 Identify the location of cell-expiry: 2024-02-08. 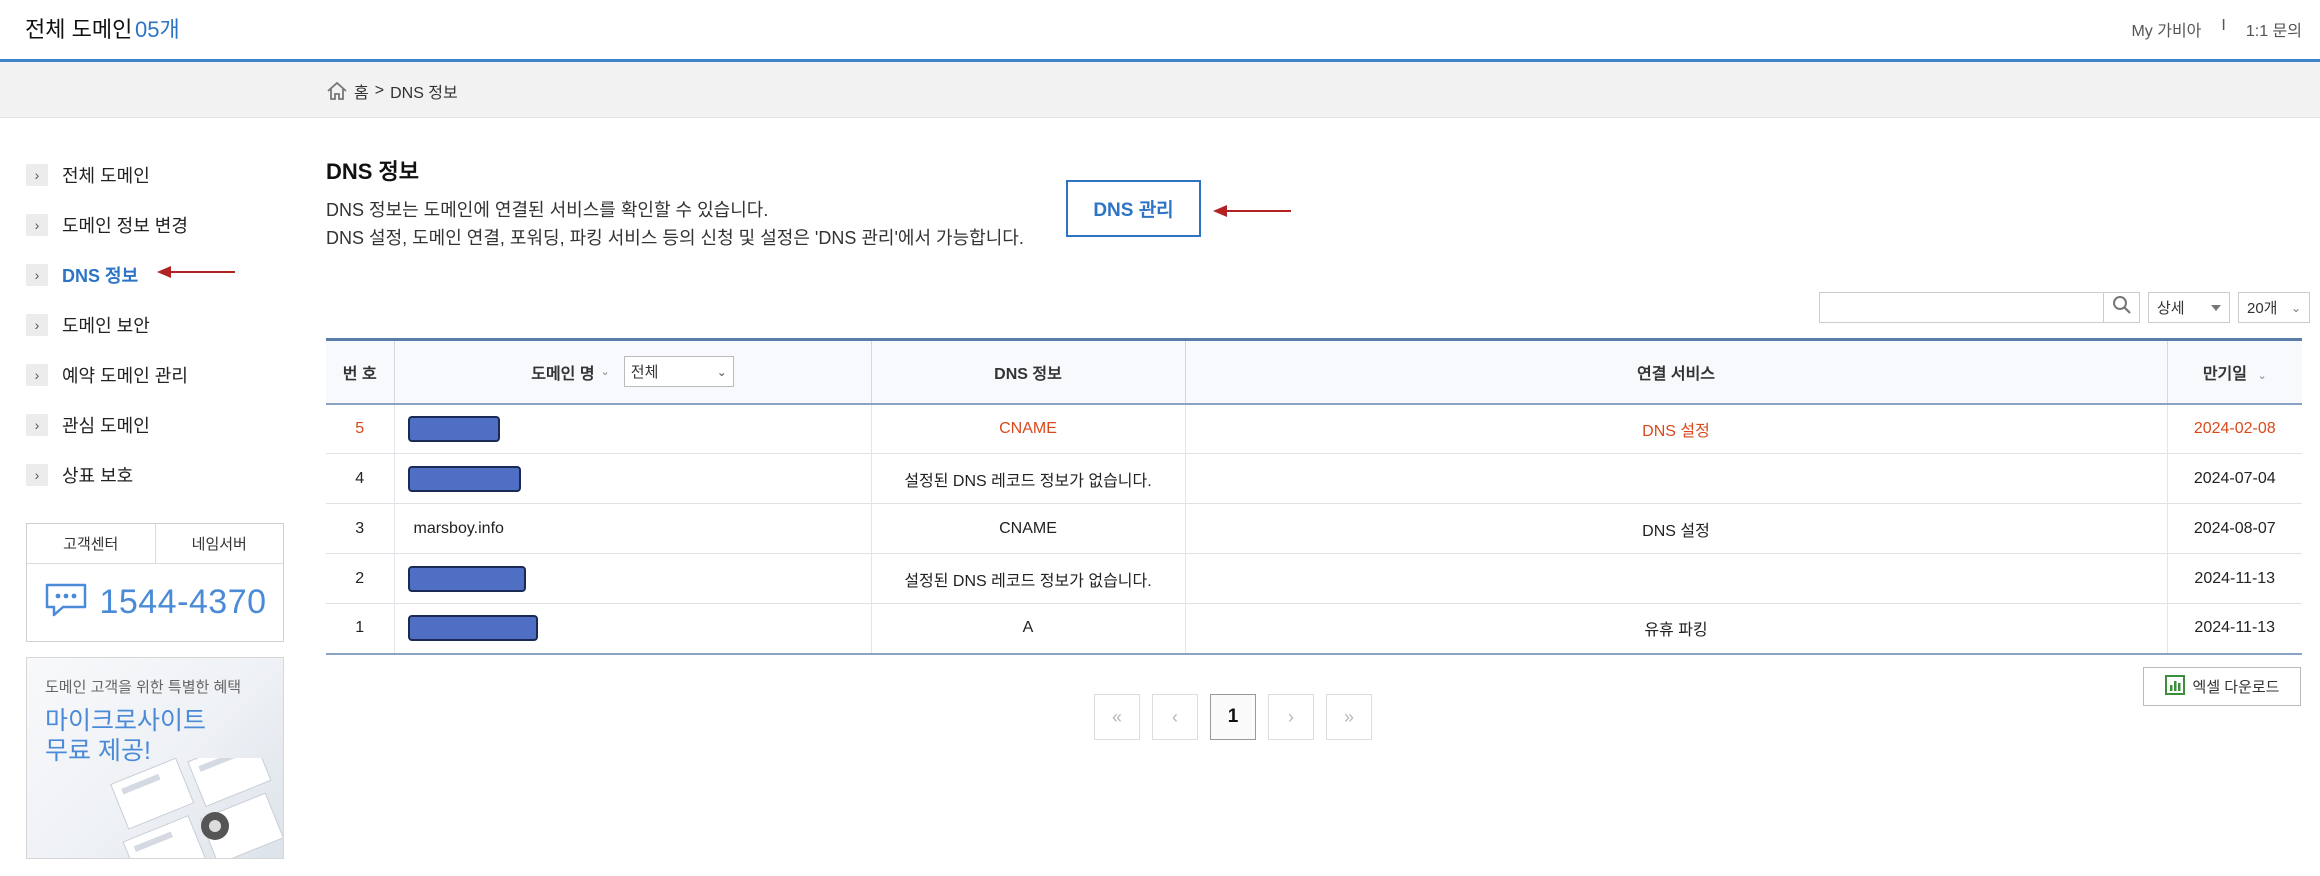
(2234, 428).